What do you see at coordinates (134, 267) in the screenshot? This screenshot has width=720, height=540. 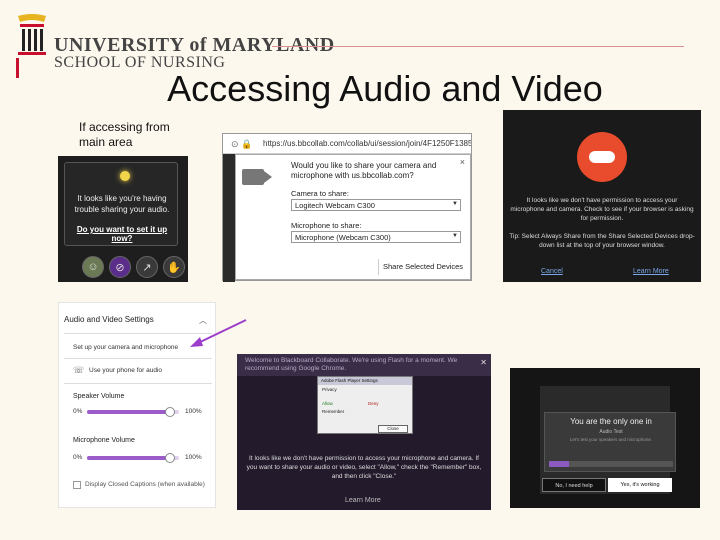 I see `session-control-bar: ☺ ⊘ ↗ ✋` at bounding box center [134, 267].